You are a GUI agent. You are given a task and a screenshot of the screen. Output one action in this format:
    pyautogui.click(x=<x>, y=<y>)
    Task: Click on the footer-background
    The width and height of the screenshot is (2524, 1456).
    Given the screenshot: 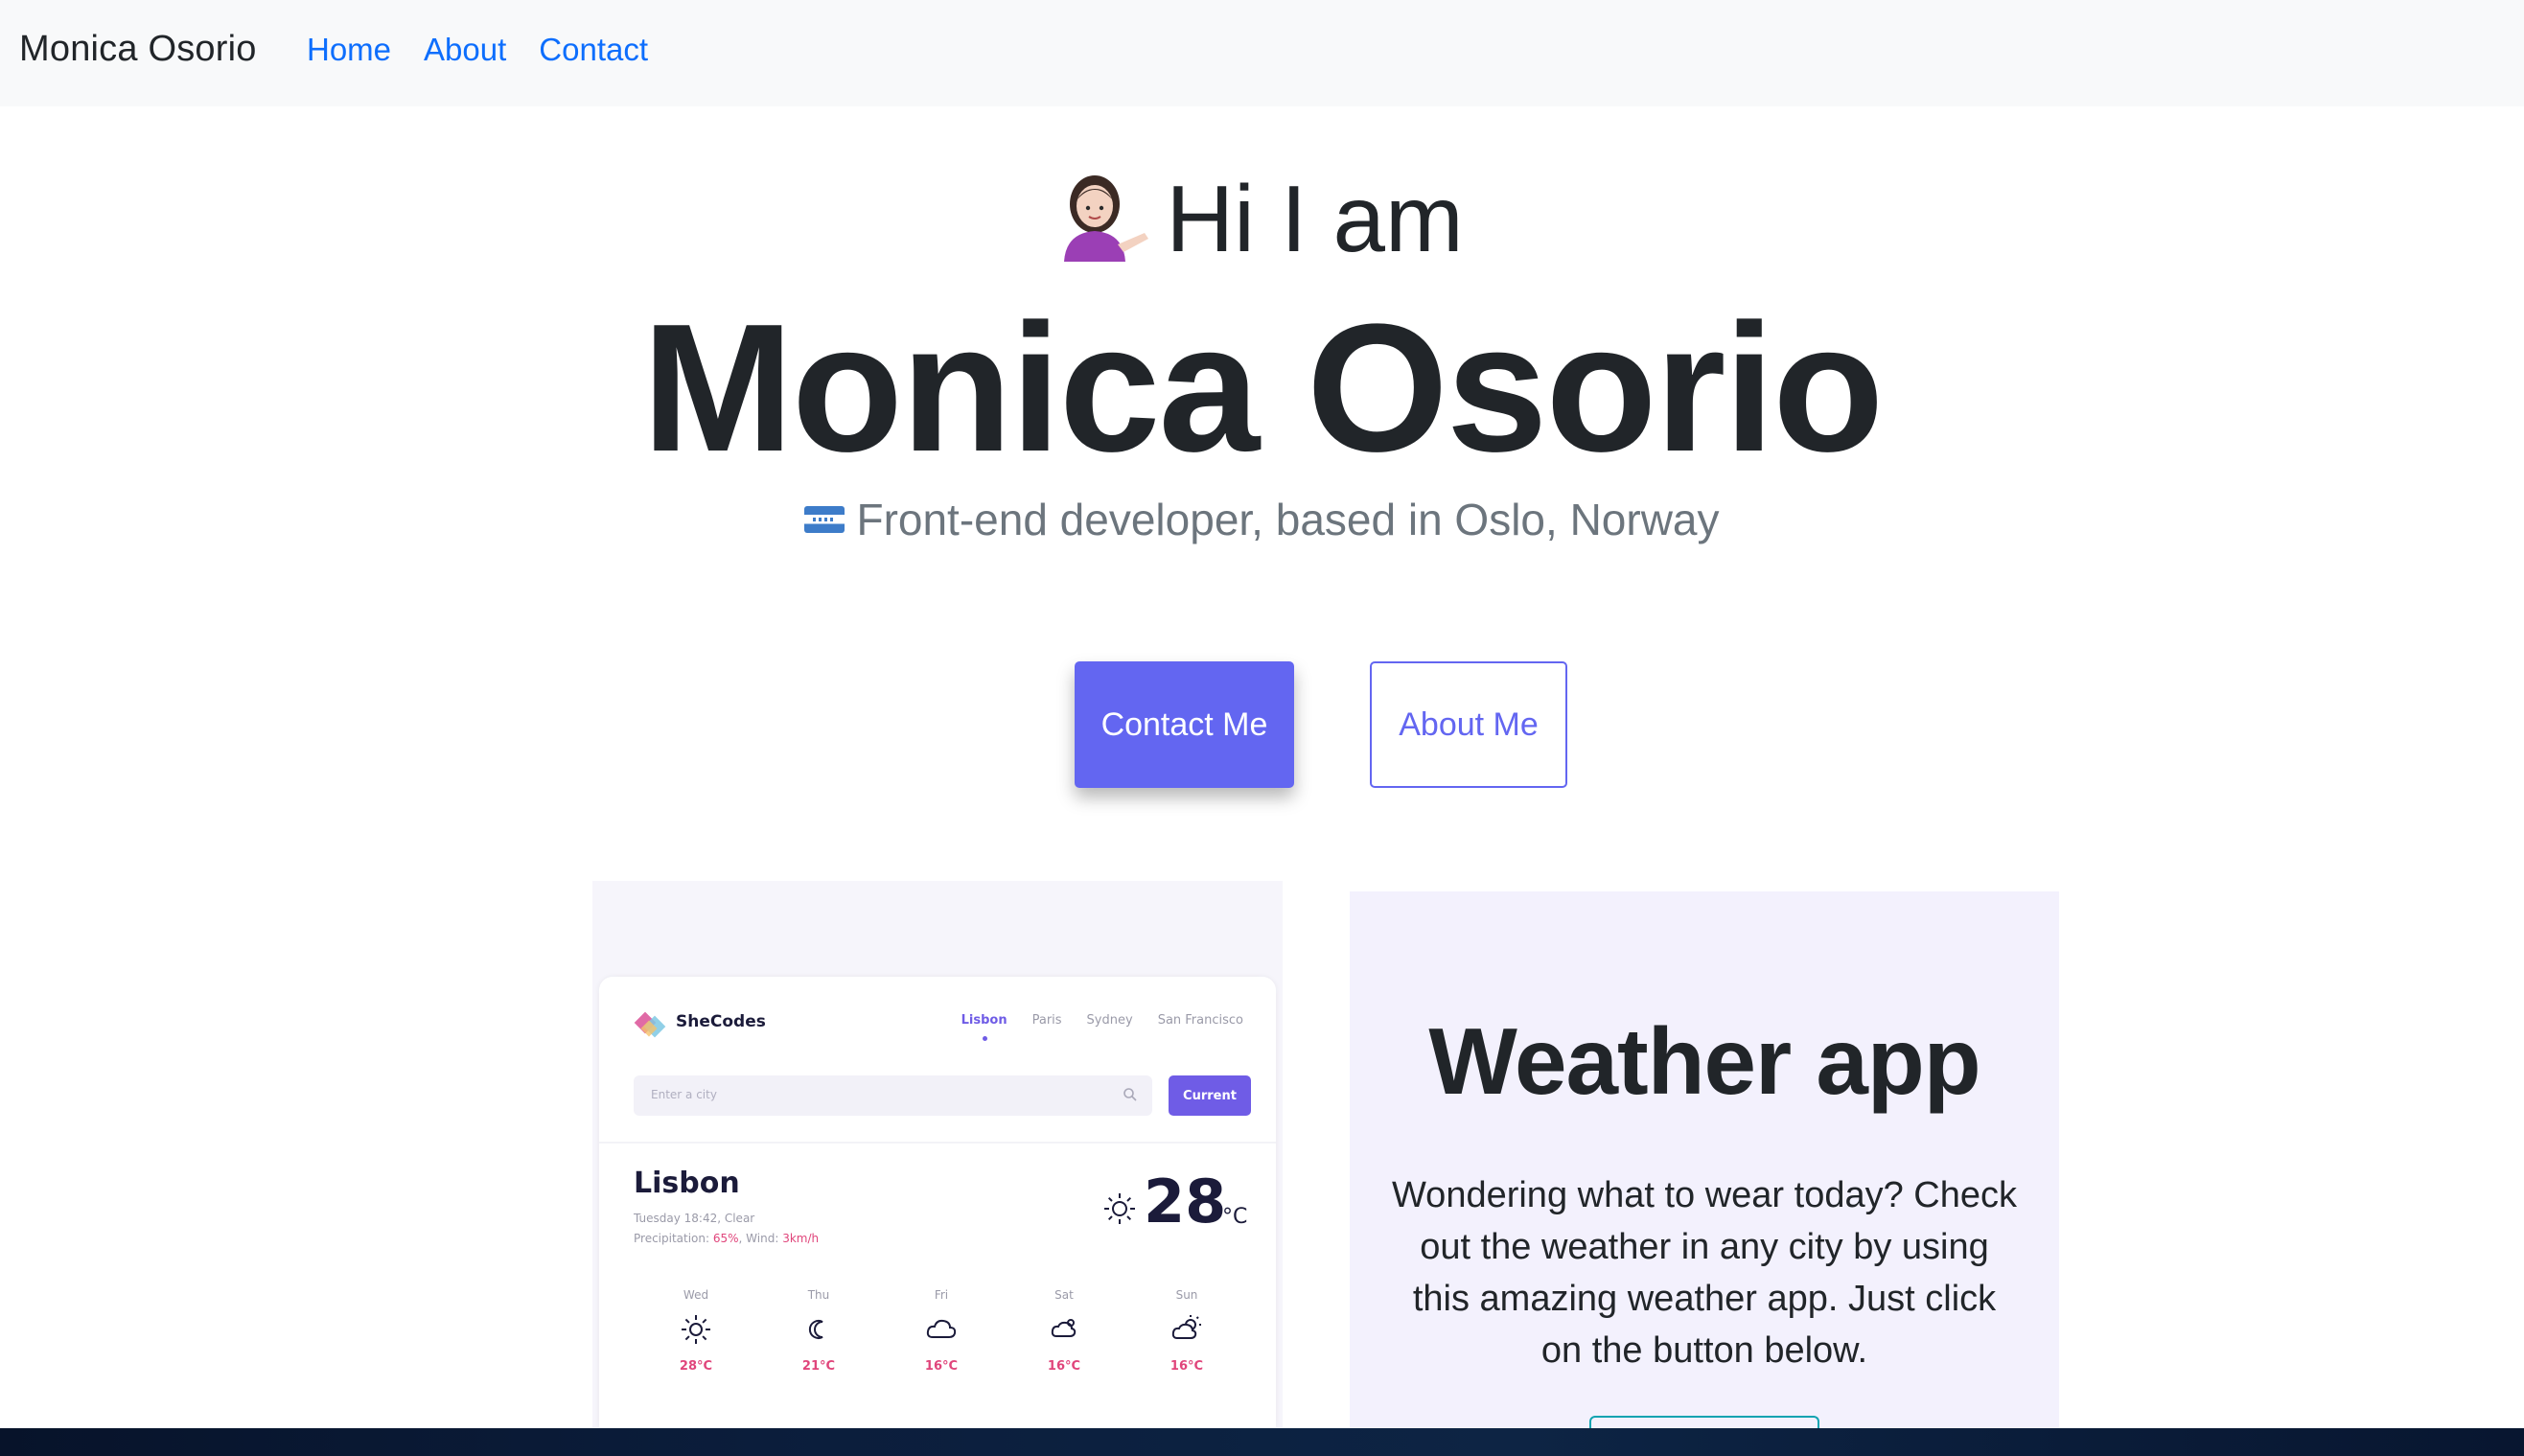 What is the action you would take?
    pyautogui.click(x=1262, y=1442)
    